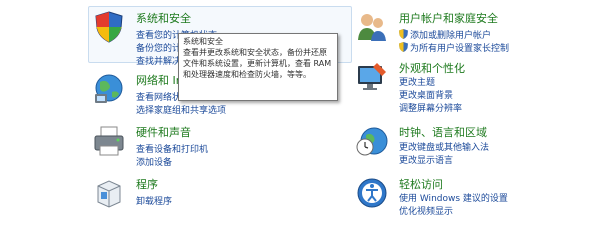 The image size is (600, 240). Describe the element at coordinates (154, 161) in the screenshot. I see `link-add-device: 添加设备` at that location.